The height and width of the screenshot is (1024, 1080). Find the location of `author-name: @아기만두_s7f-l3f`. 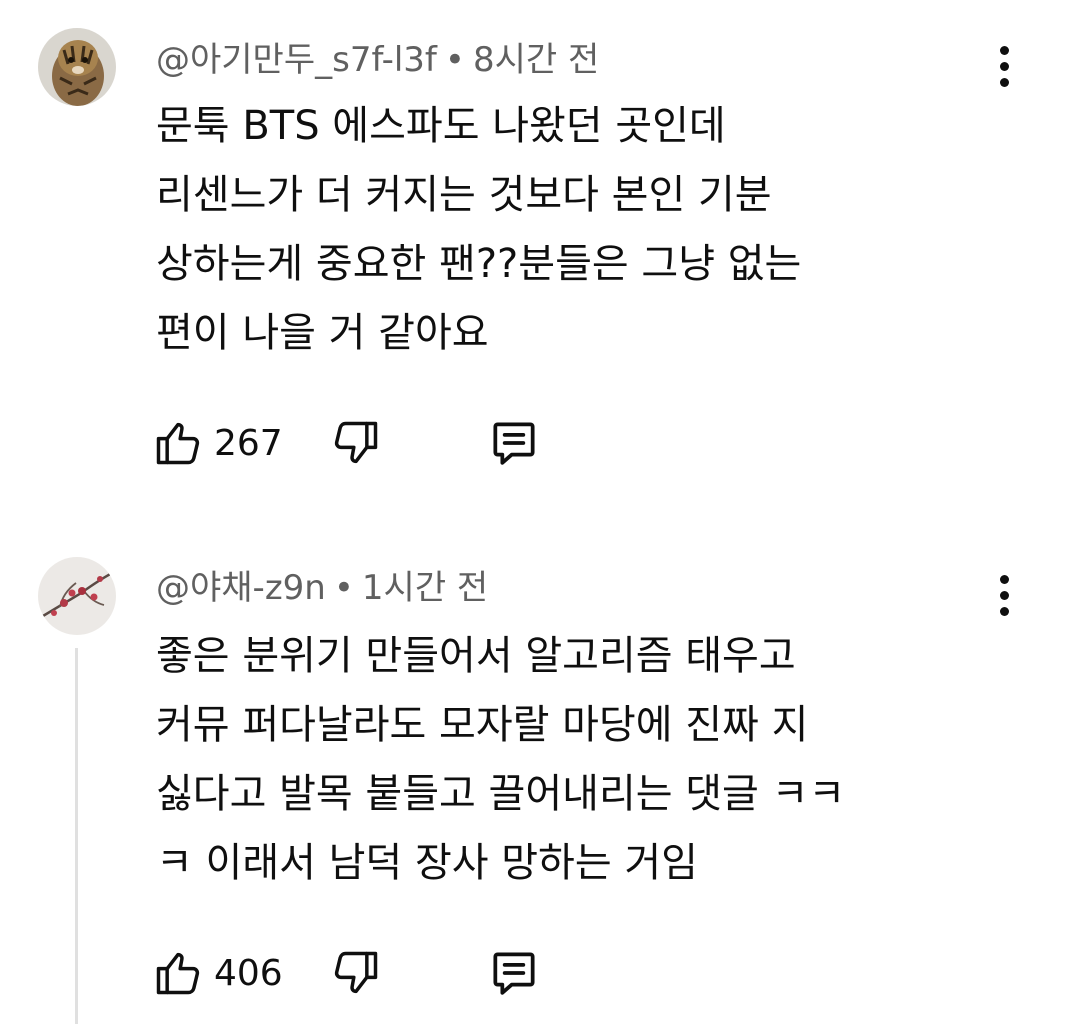

author-name: @아기만두_s7f-l3f is located at coordinates (296, 60).